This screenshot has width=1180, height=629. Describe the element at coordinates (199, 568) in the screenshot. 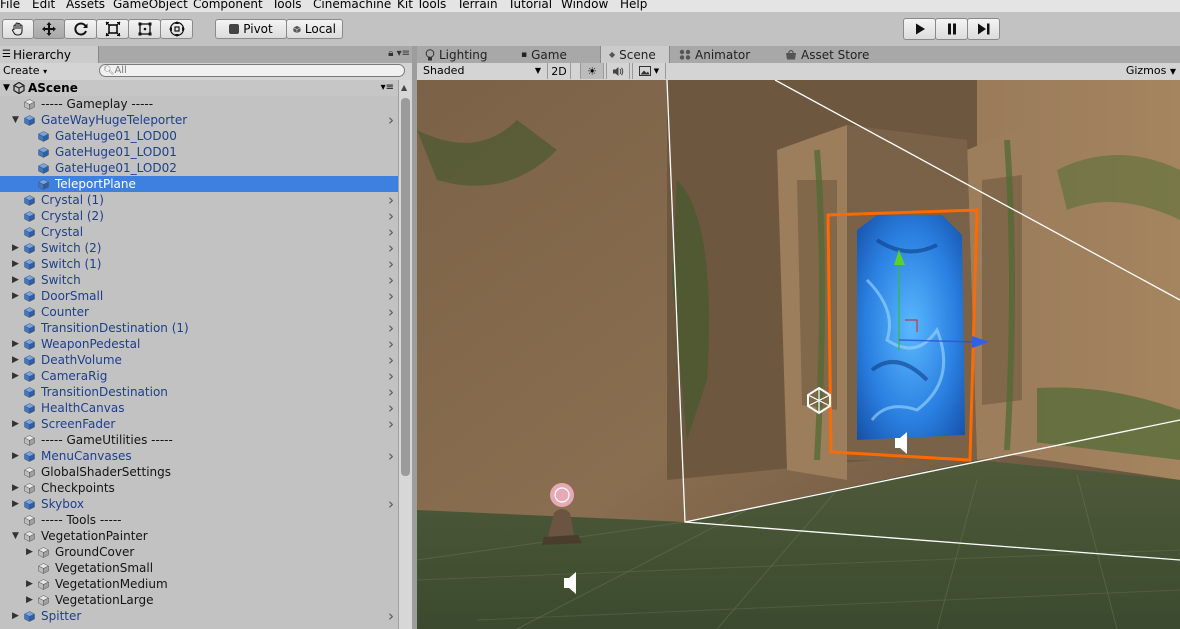

I see `hierarchy-row: VegetationSmall` at that location.